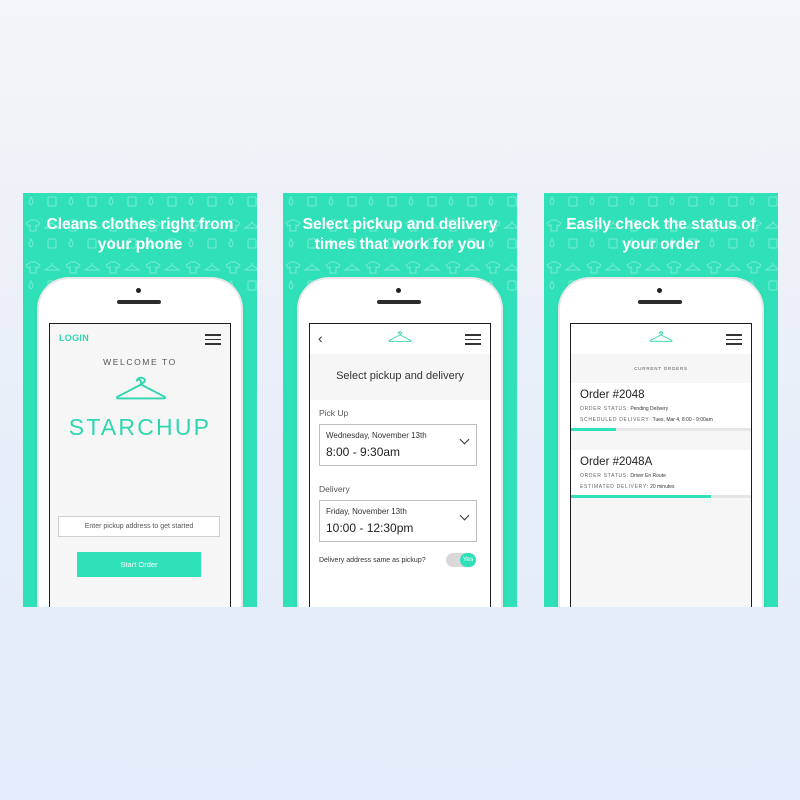 The height and width of the screenshot is (800, 800). What do you see at coordinates (140, 234) in the screenshot?
I see `card-headline: Cleans clothes right from your phone` at bounding box center [140, 234].